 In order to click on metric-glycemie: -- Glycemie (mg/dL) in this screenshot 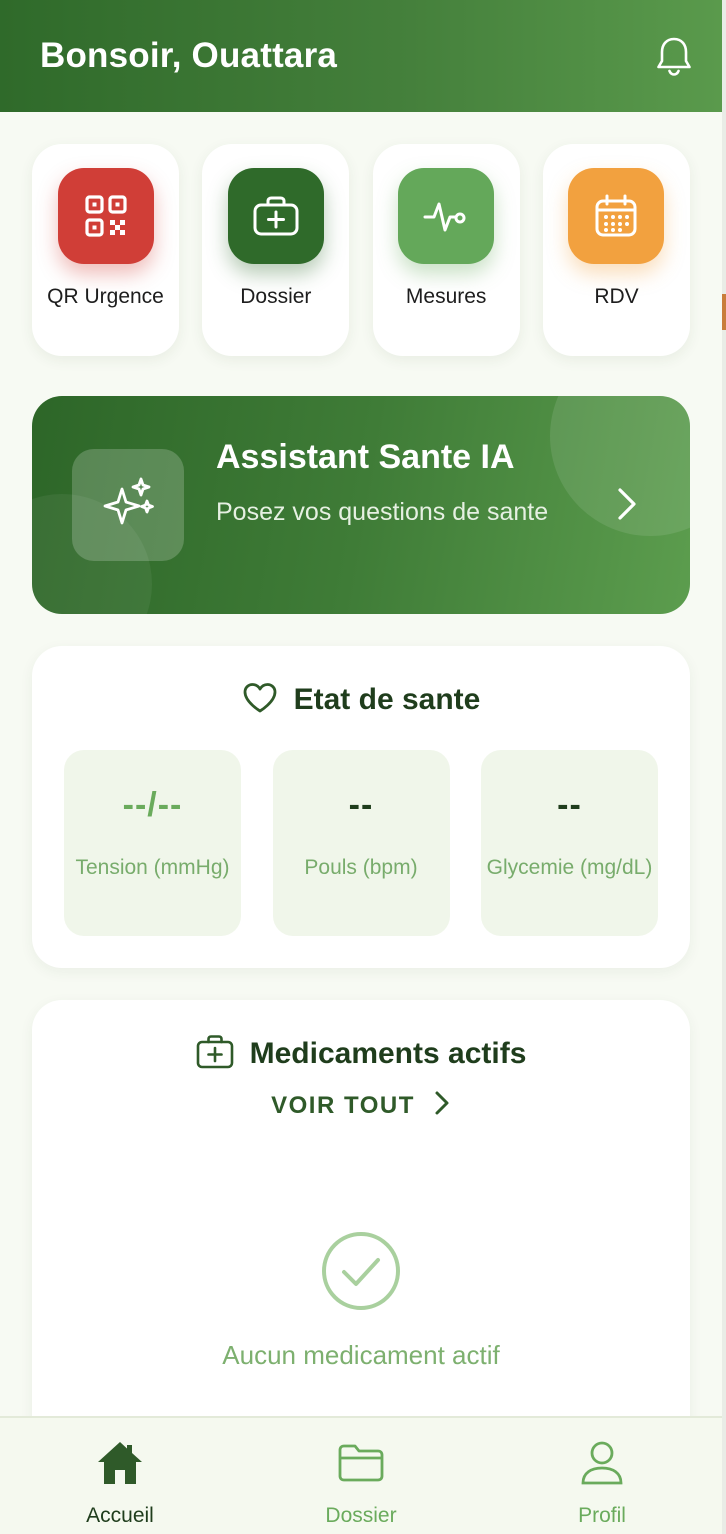, I will do `click(569, 843)`.